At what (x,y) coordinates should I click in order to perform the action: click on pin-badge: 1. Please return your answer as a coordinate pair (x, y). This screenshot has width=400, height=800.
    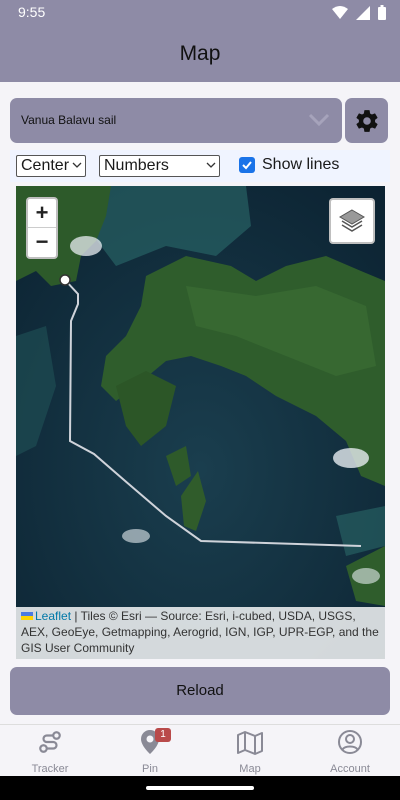
    Looking at the image, I should click on (163, 735).